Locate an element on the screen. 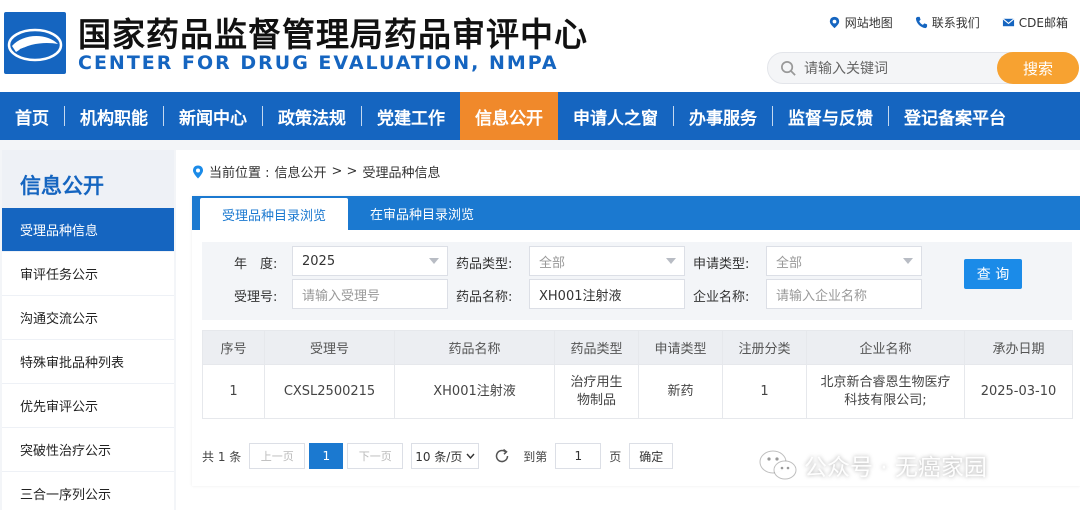  cde-mail-link: CDE邮箱 is located at coordinates (1035, 22).